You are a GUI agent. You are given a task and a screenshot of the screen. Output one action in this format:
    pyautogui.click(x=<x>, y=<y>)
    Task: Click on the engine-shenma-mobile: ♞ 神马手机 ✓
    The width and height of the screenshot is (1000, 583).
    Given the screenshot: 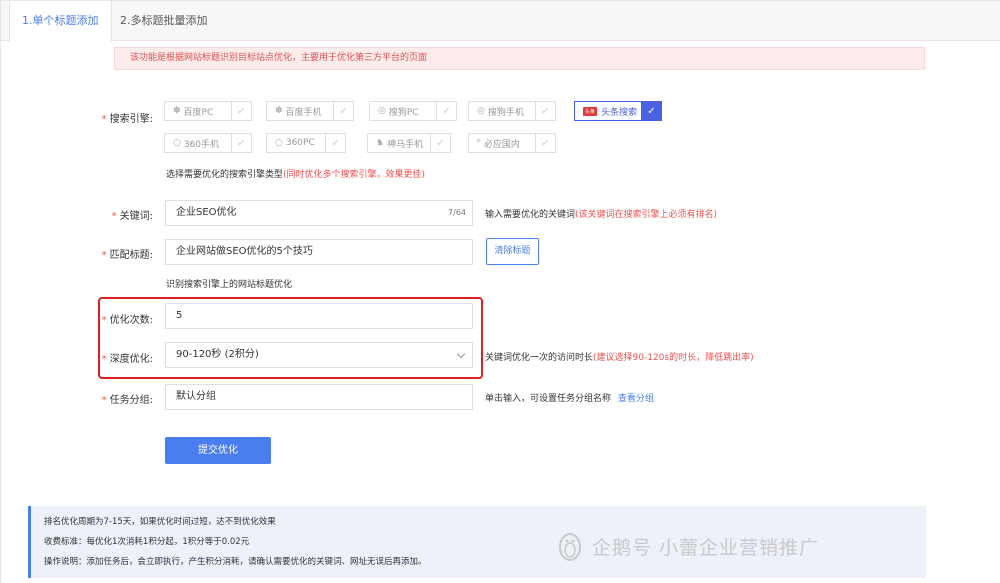 What is the action you would take?
    pyautogui.click(x=409, y=143)
    